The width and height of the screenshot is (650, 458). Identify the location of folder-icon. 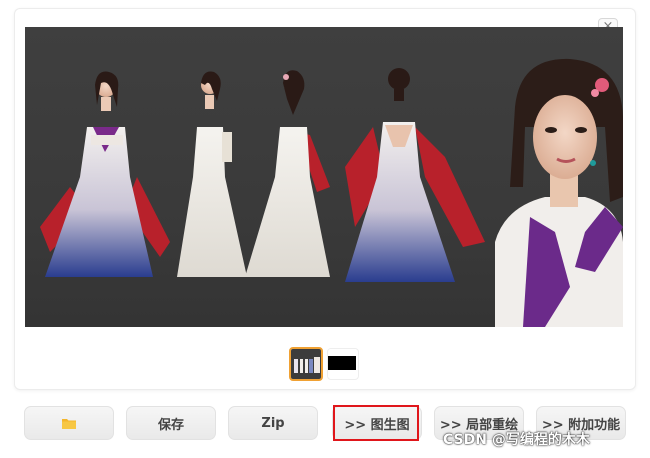
(69, 424).